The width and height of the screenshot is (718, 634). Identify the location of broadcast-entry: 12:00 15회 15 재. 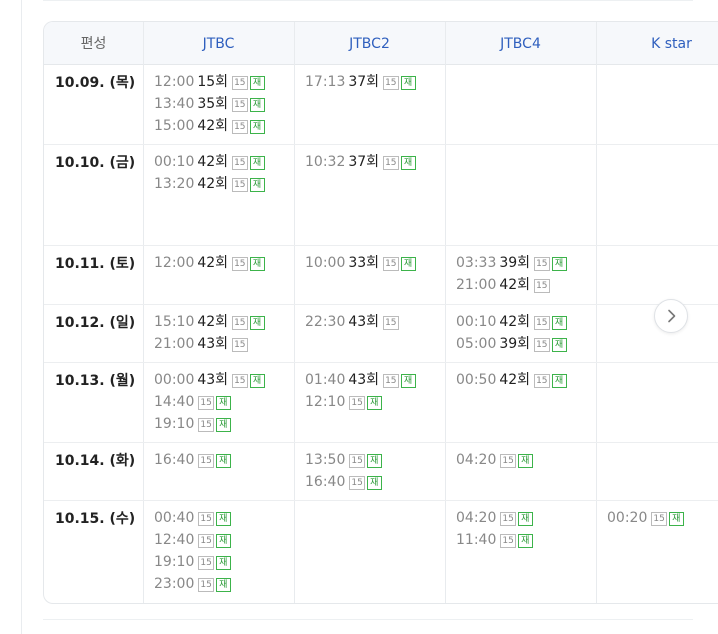
(209, 82).